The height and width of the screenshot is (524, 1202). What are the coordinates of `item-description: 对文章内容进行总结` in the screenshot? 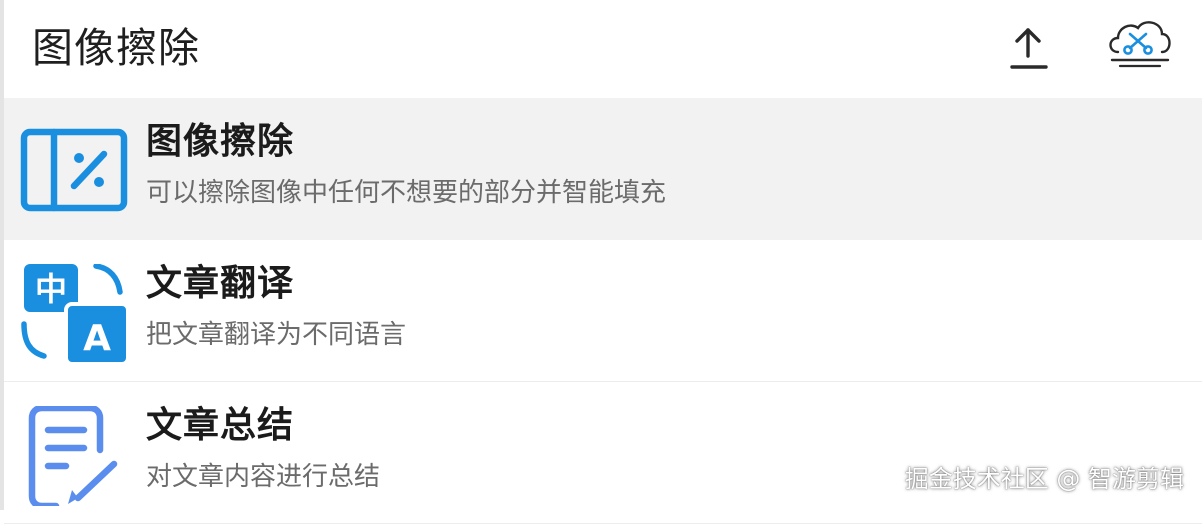 It's located at (263, 477).